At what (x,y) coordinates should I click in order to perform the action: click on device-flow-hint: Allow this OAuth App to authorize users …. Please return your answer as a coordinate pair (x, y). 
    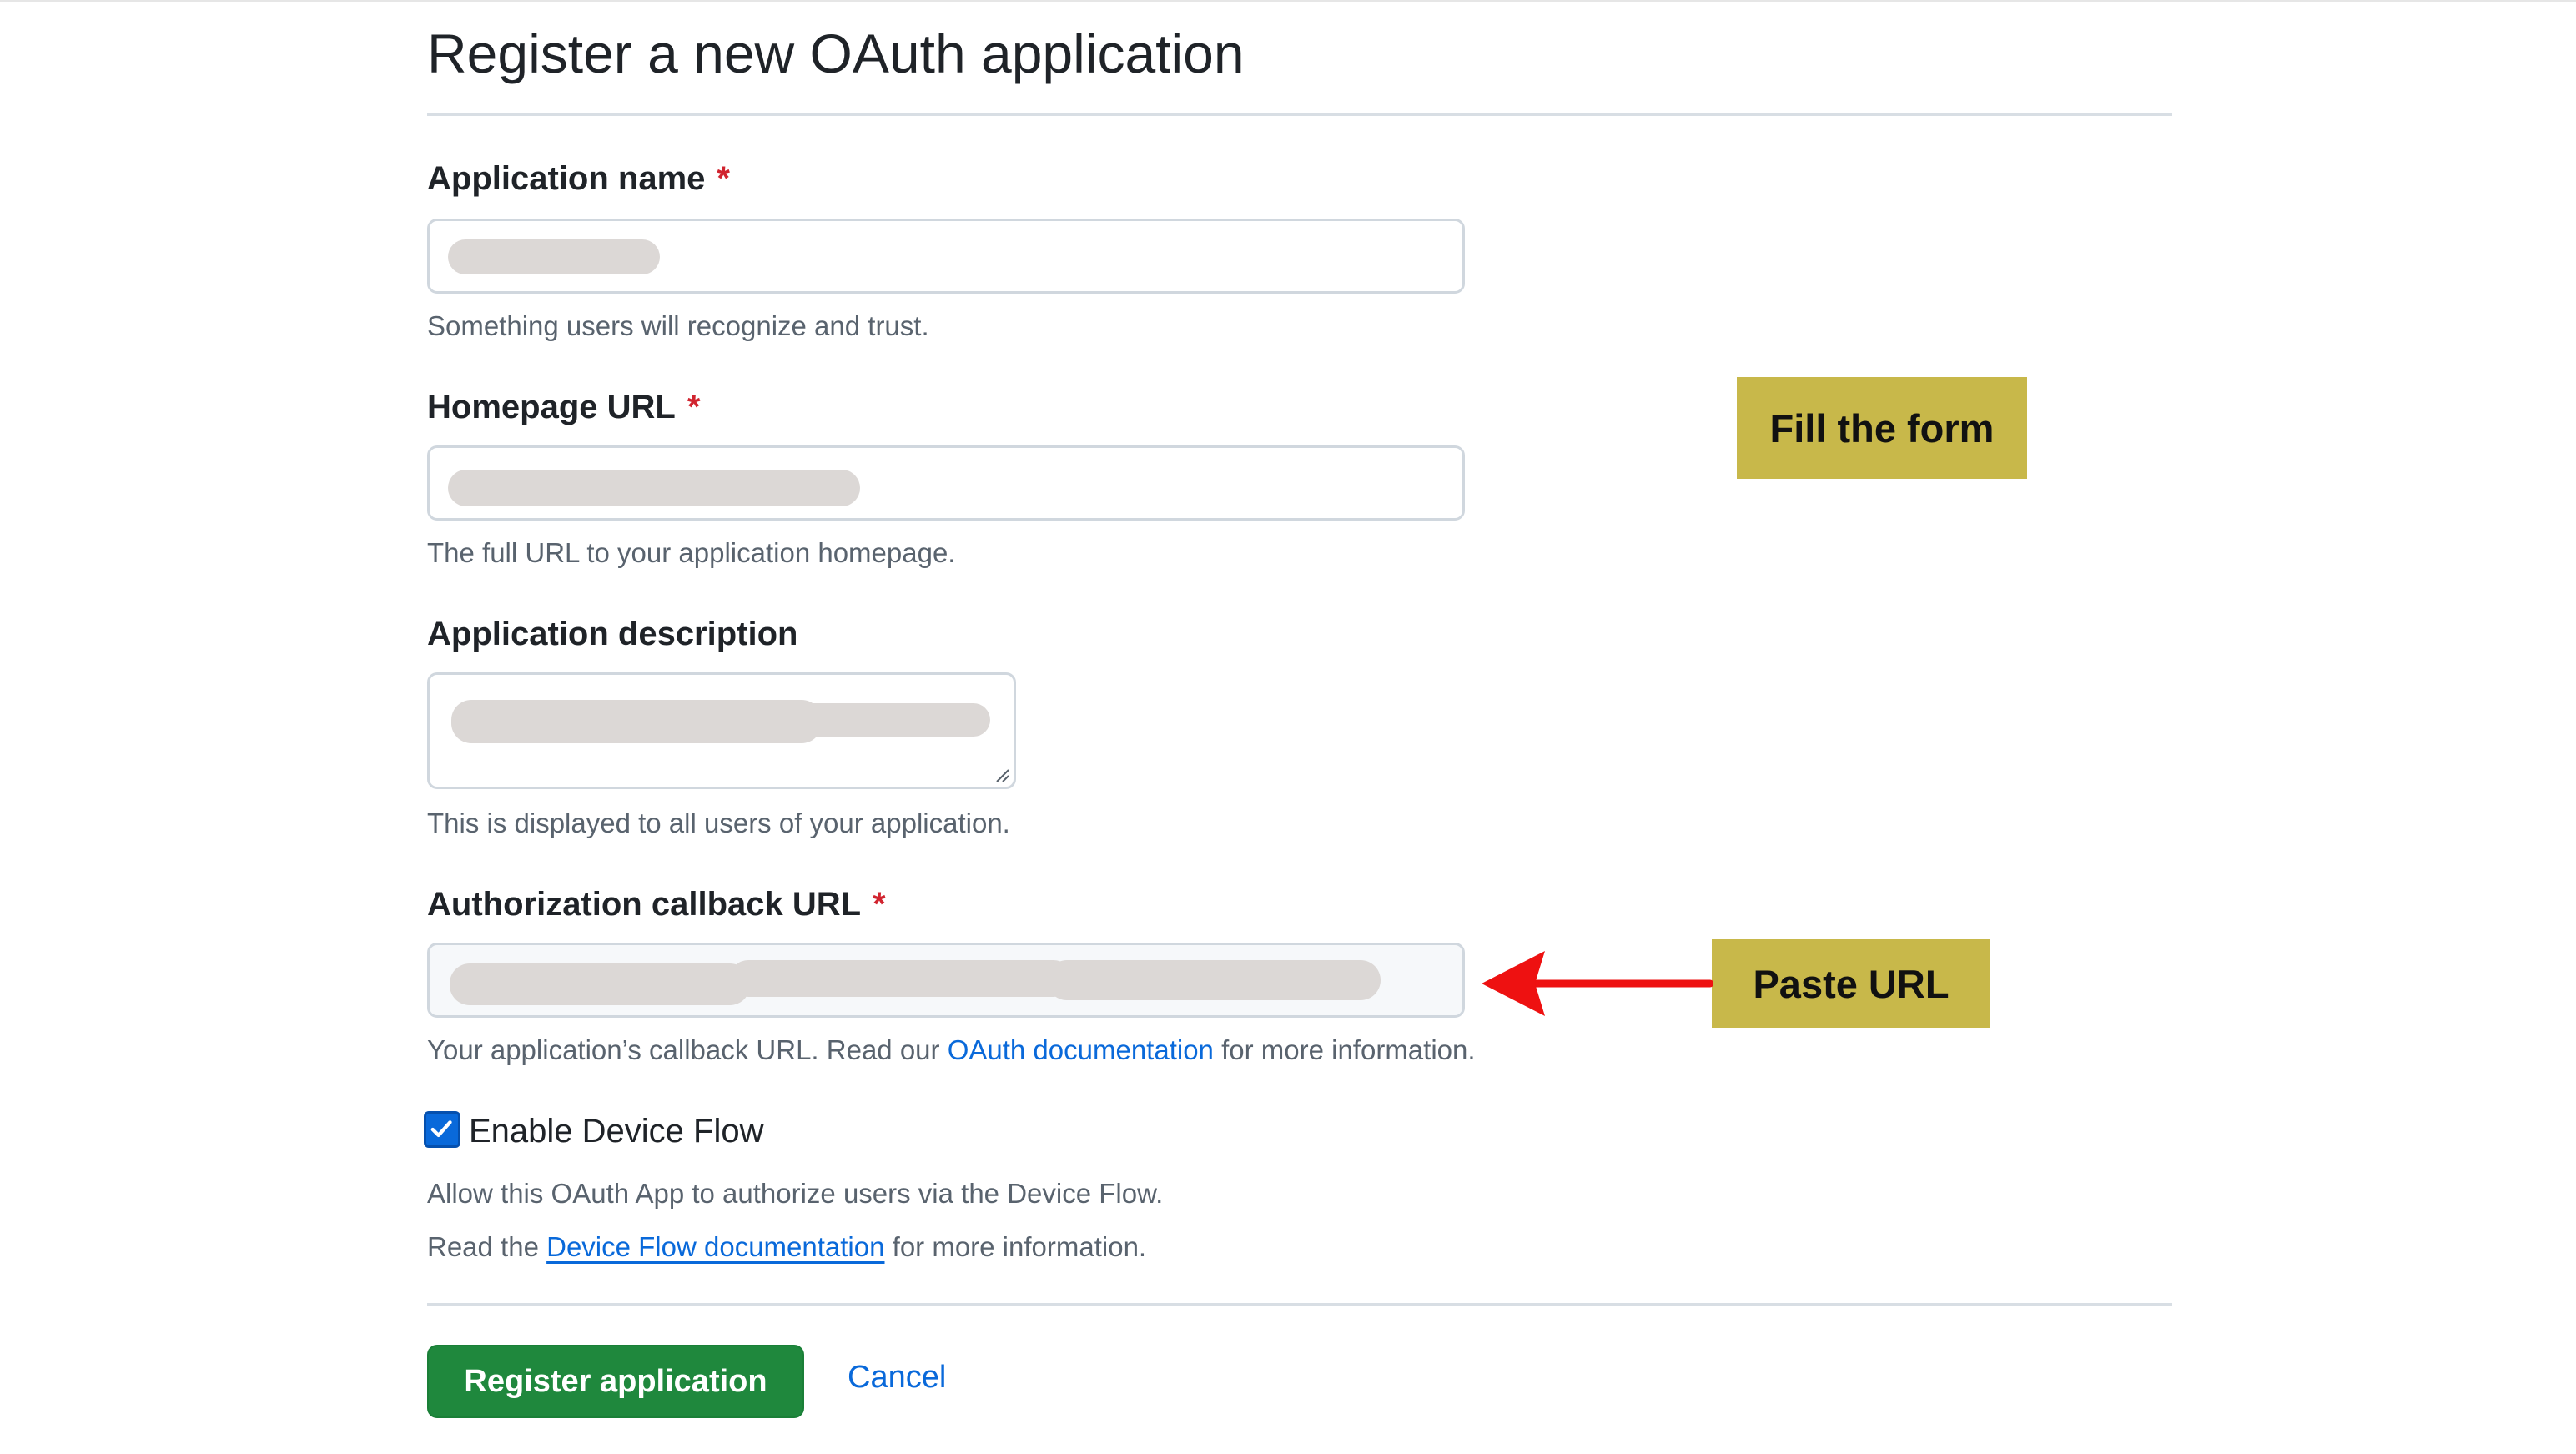
    Looking at the image, I should click on (795, 1193).